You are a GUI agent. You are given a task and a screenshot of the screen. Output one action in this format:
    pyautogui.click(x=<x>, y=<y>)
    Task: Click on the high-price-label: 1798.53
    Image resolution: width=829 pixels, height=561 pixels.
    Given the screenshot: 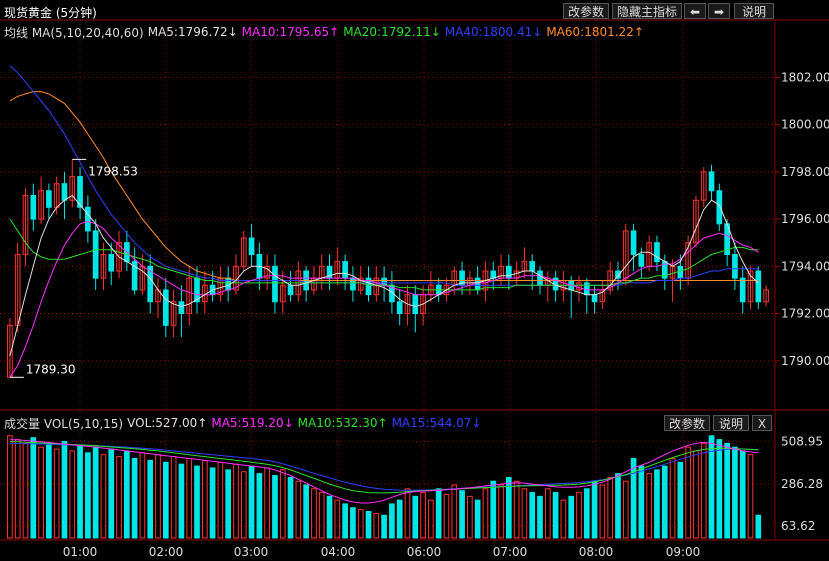 What is the action you would take?
    pyautogui.click(x=113, y=171)
    